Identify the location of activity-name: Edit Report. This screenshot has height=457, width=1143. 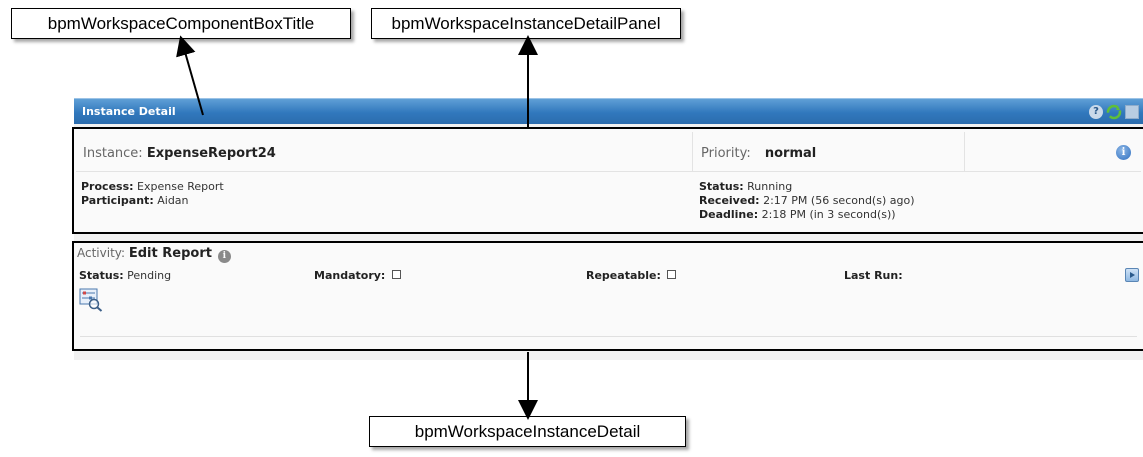
(170, 253).